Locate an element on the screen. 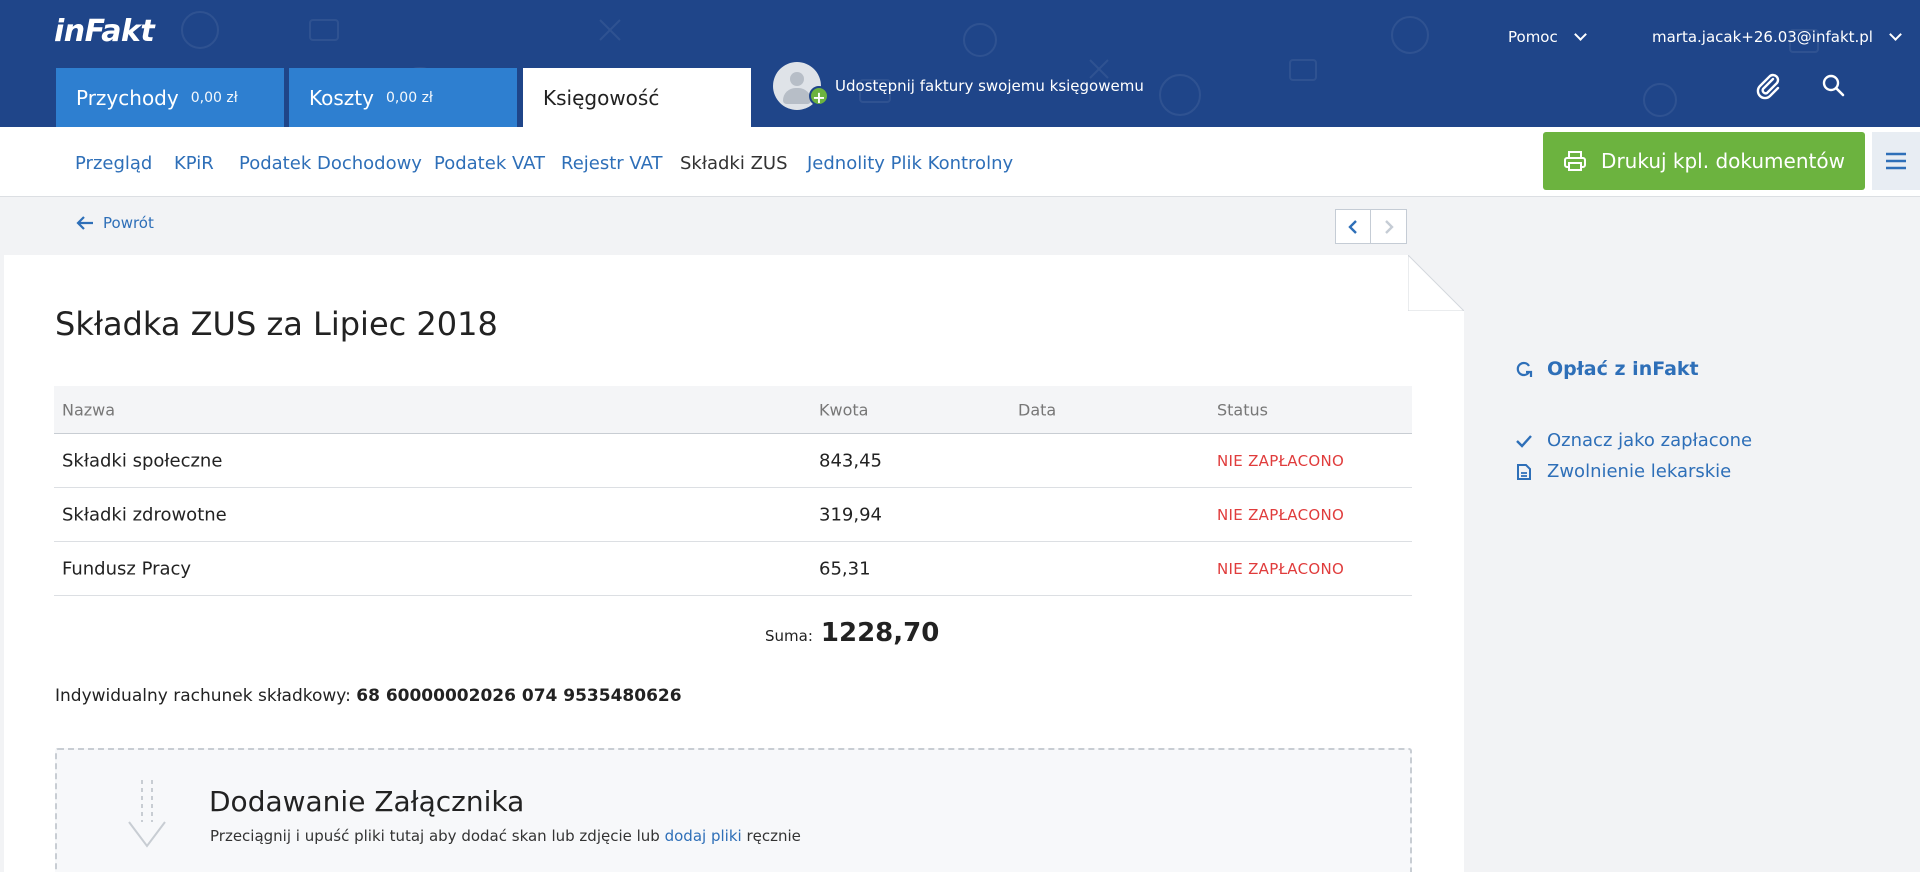  pay-with-infakt-button: Opłać z inFakt is located at coordinates (1607, 369).